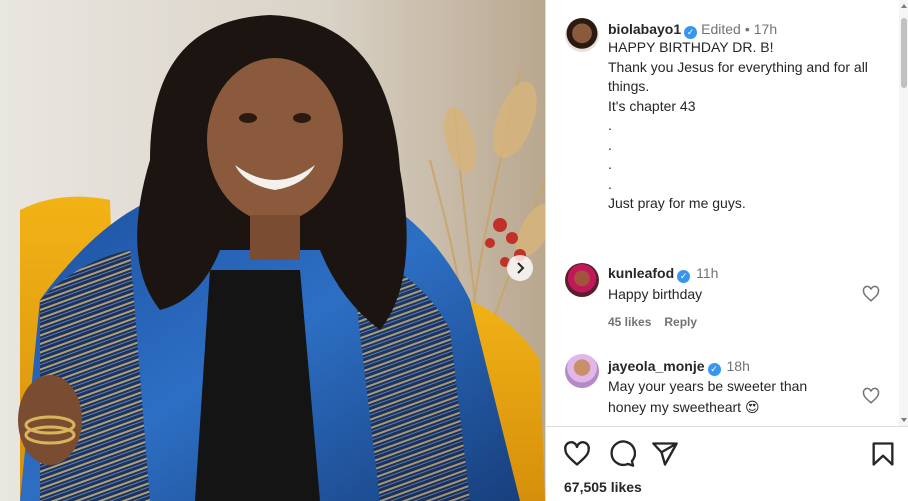 Image resolution: width=908 pixels, height=501 pixels. What do you see at coordinates (691, 47) in the screenshot?
I see `caption-line: HAPPY BIRTHDAY DR. B!` at bounding box center [691, 47].